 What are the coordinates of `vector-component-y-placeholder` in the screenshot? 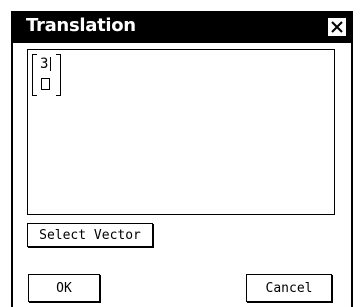 It's located at (45, 84).